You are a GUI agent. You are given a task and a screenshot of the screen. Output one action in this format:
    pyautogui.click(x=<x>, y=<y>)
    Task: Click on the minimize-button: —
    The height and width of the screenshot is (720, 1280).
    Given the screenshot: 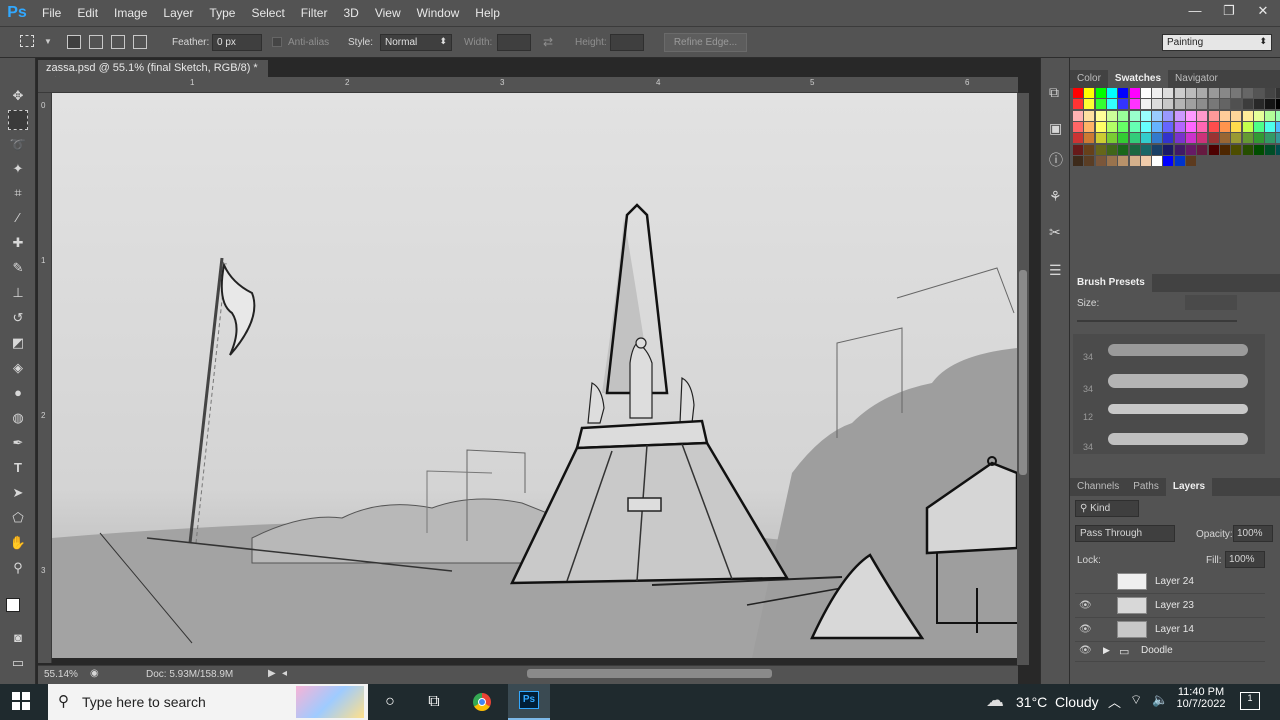 What is the action you would take?
    pyautogui.click(x=1195, y=13)
    